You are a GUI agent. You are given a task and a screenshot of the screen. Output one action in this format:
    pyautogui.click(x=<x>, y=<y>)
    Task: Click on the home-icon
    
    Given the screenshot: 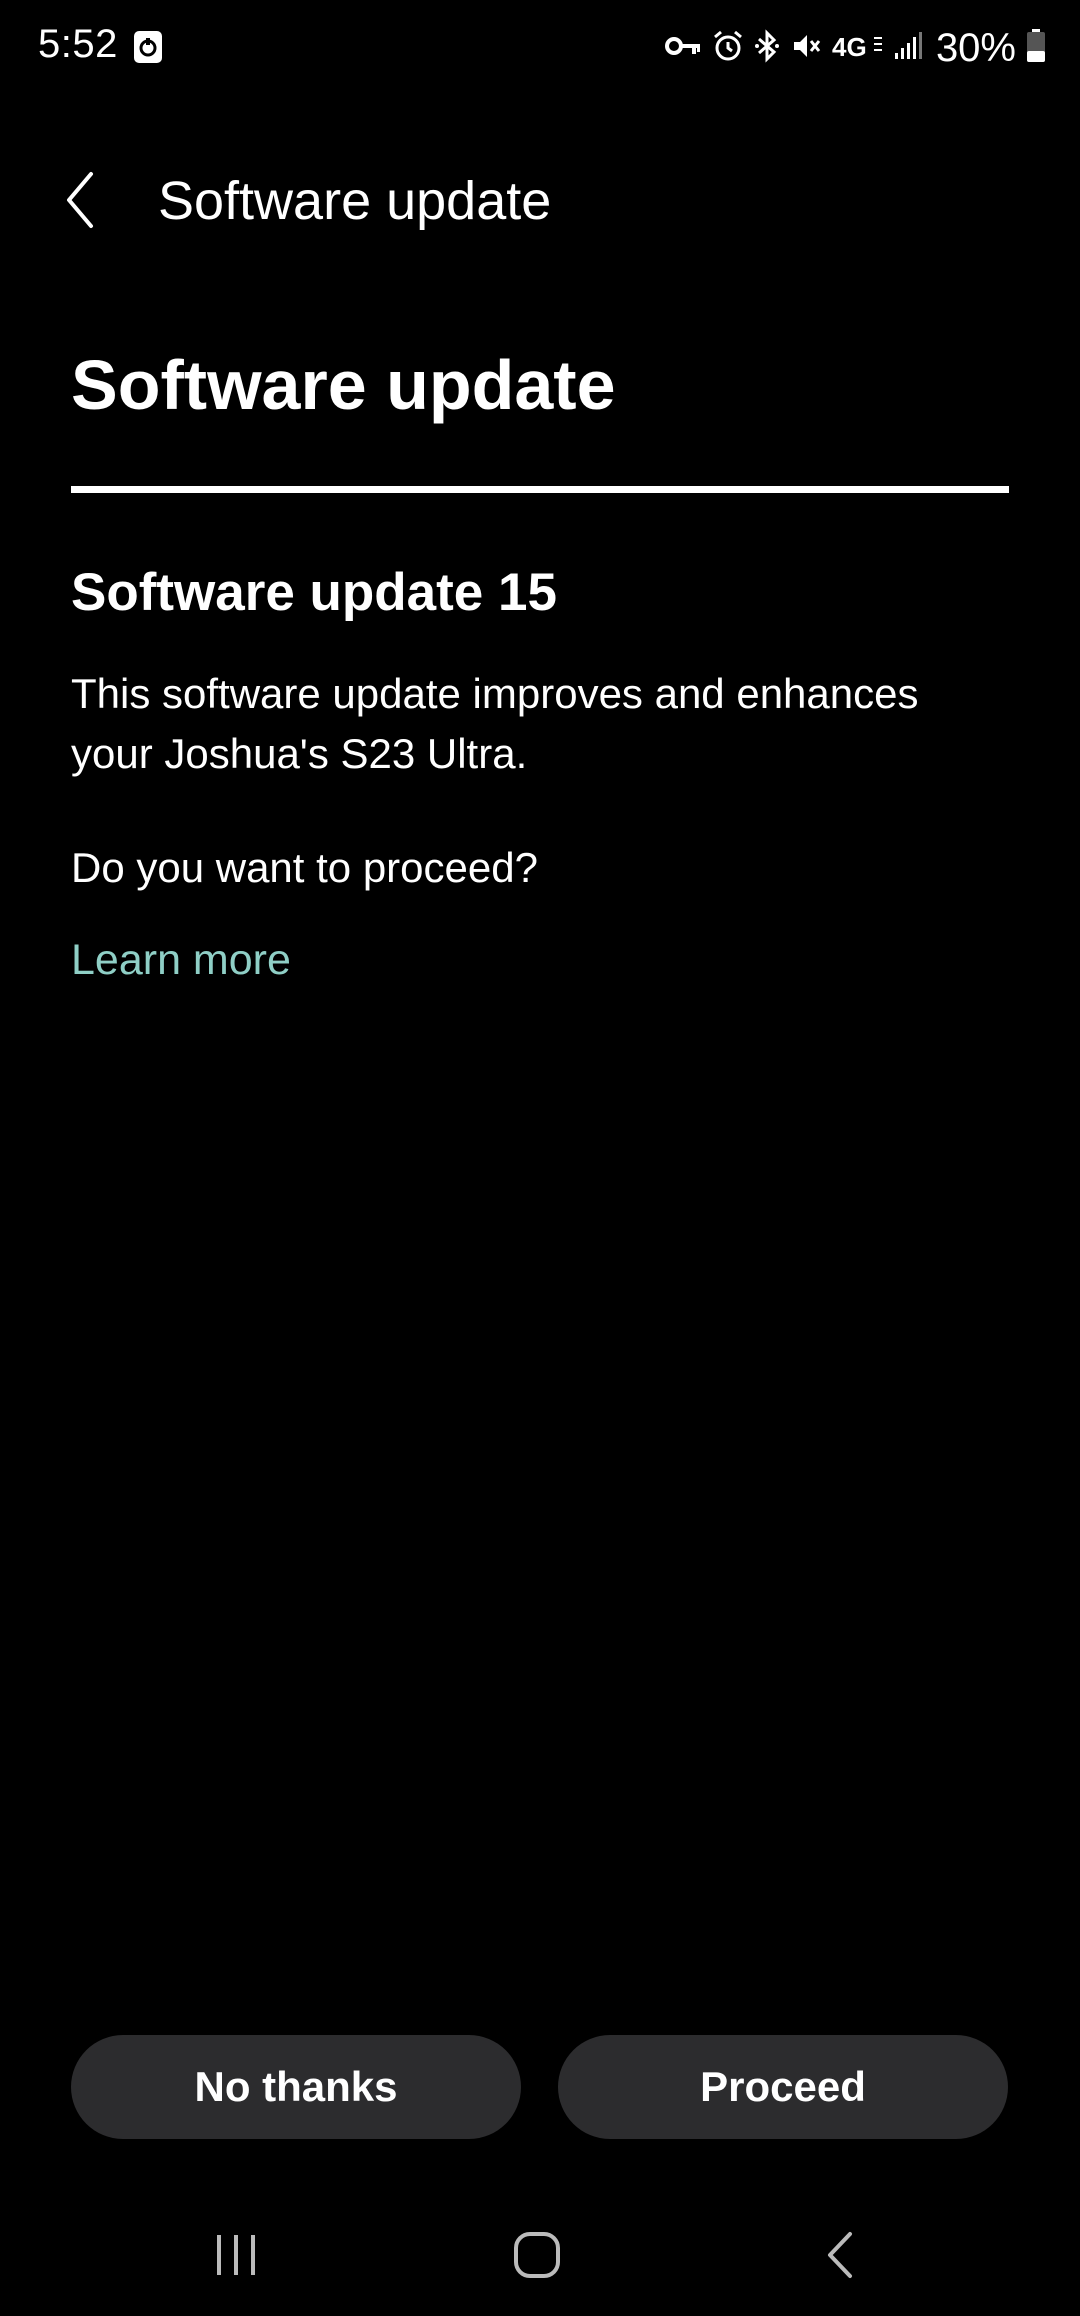 What is the action you would take?
    pyautogui.click(x=537, y=2255)
    